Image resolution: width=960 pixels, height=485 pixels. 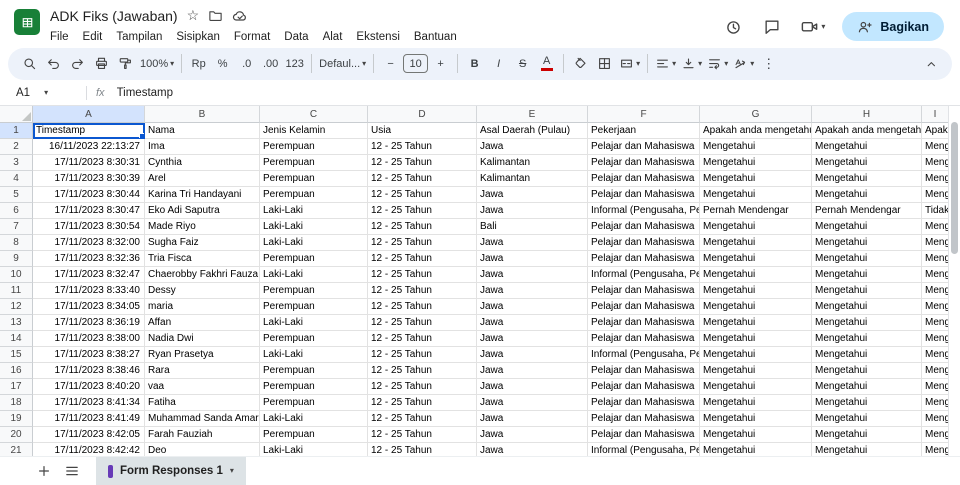 What do you see at coordinates (756, 147) in the screenshot?
I see `cell-G2: Mengetahui` at bounding box center [756, 147].